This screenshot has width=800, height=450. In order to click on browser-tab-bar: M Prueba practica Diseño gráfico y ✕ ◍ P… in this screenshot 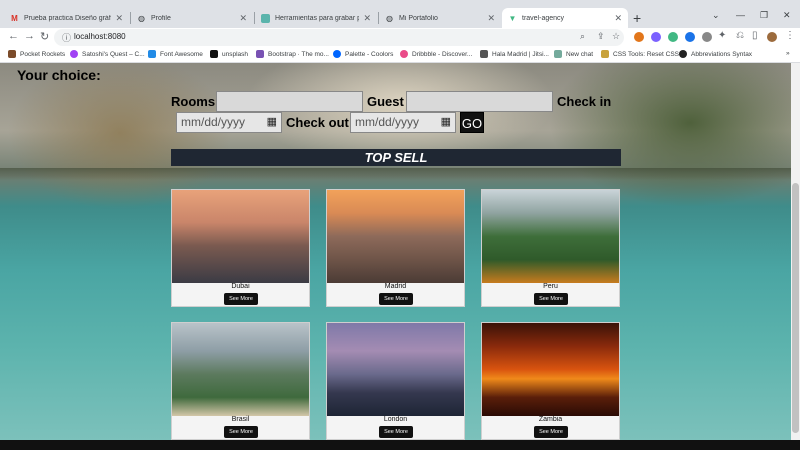, I will do `click(400, 14)`.